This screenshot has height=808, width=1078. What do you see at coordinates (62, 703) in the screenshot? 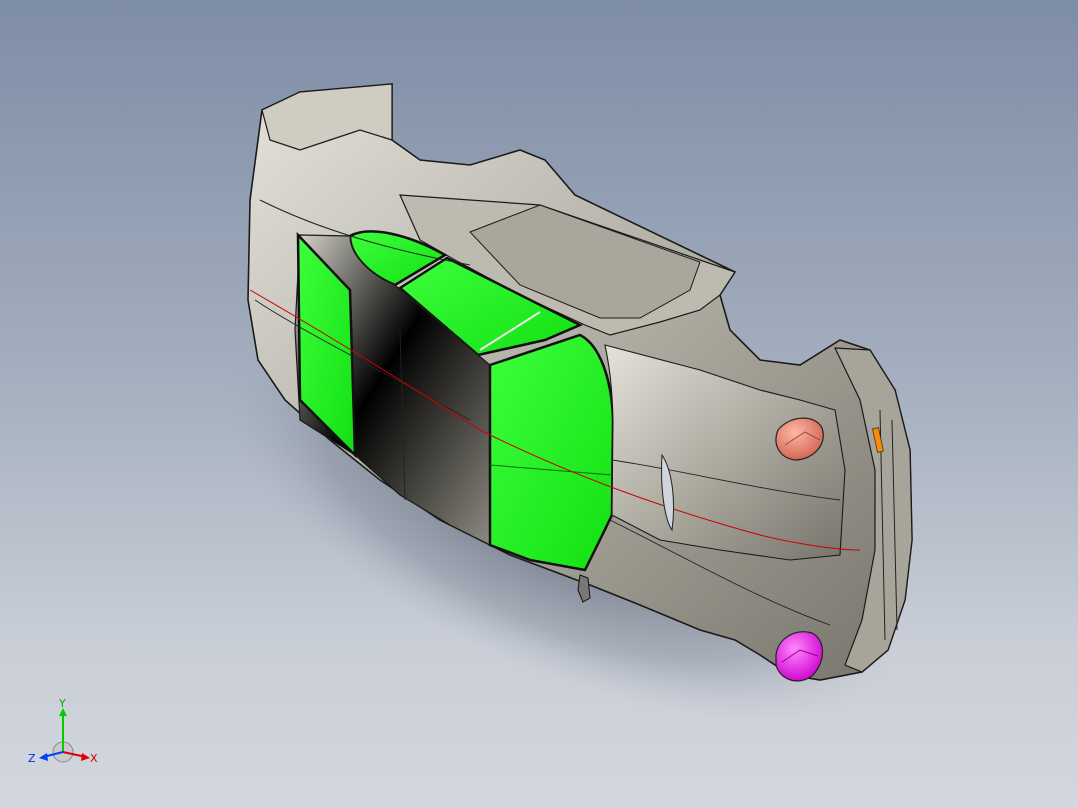
I see `triad-y-label: Y` at bounding box center [62, 703].